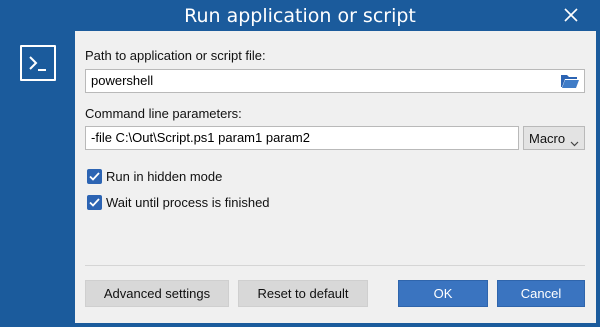  What do you see at coordinates (547, 138) in the screenshot?
I see `macro-label: Macro` at bounding box center [547, 138].